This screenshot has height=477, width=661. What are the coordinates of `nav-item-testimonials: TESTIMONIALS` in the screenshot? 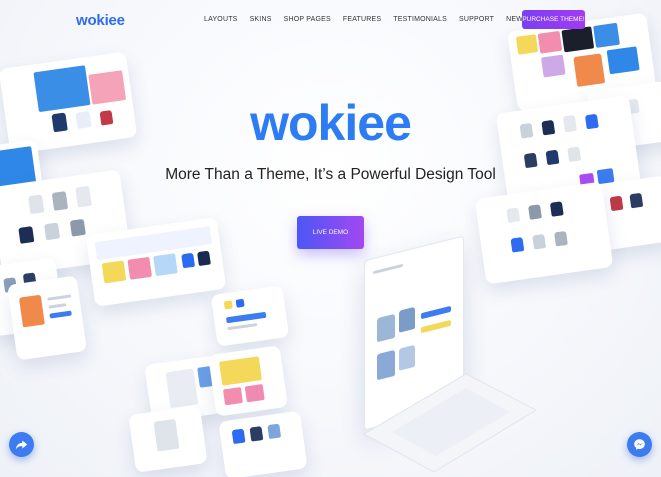 It's located at (420, 19).